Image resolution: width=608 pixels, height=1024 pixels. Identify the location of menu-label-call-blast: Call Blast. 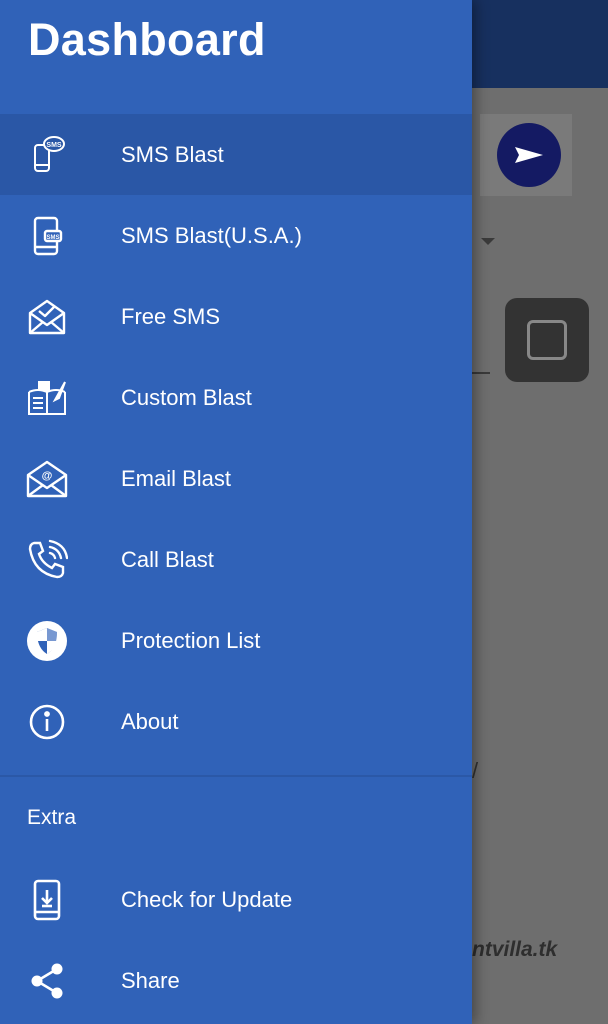
(167, 559).